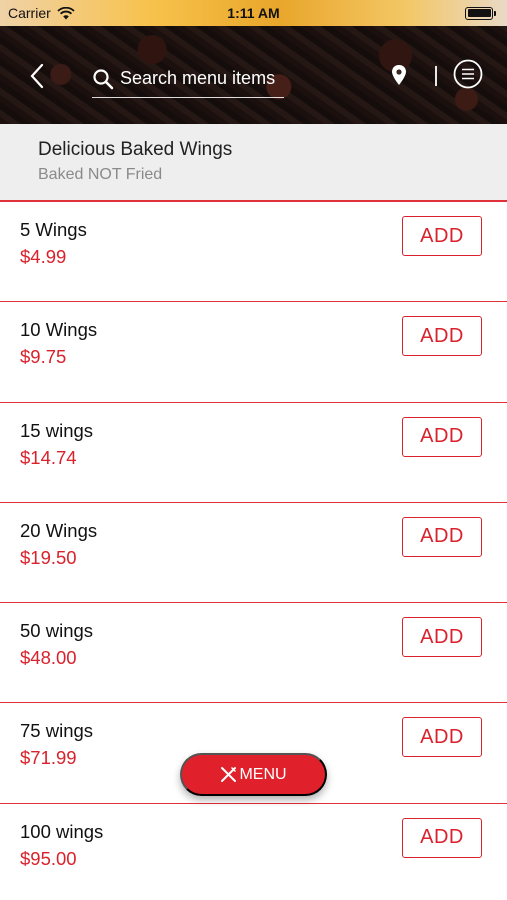 The height and width of the screenshot is (900, 507). What do you see at coordinates (253, 352) in the screenshot?
I see `menu-item: 10 Wings $9.75 ADD` at bounding box center [253, 352].